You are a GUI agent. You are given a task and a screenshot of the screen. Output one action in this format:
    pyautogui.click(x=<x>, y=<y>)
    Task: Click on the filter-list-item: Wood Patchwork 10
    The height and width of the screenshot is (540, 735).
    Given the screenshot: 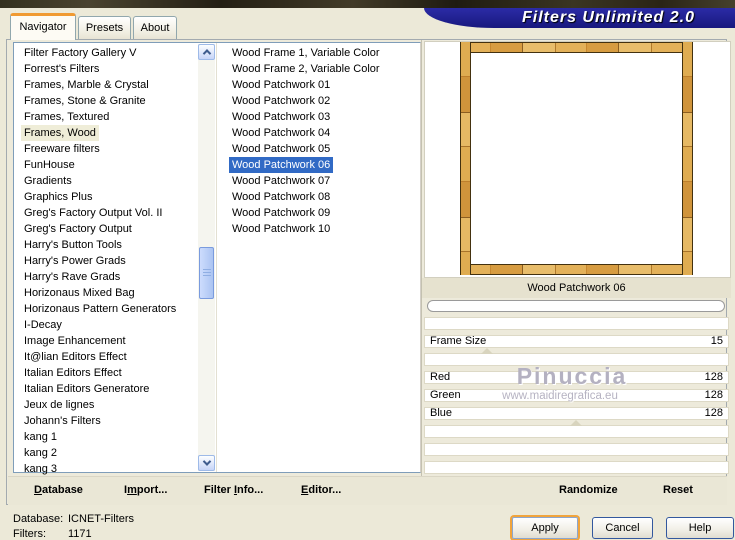 What is the action you would take?
    pyautogui.click(x=281, y=229)
    